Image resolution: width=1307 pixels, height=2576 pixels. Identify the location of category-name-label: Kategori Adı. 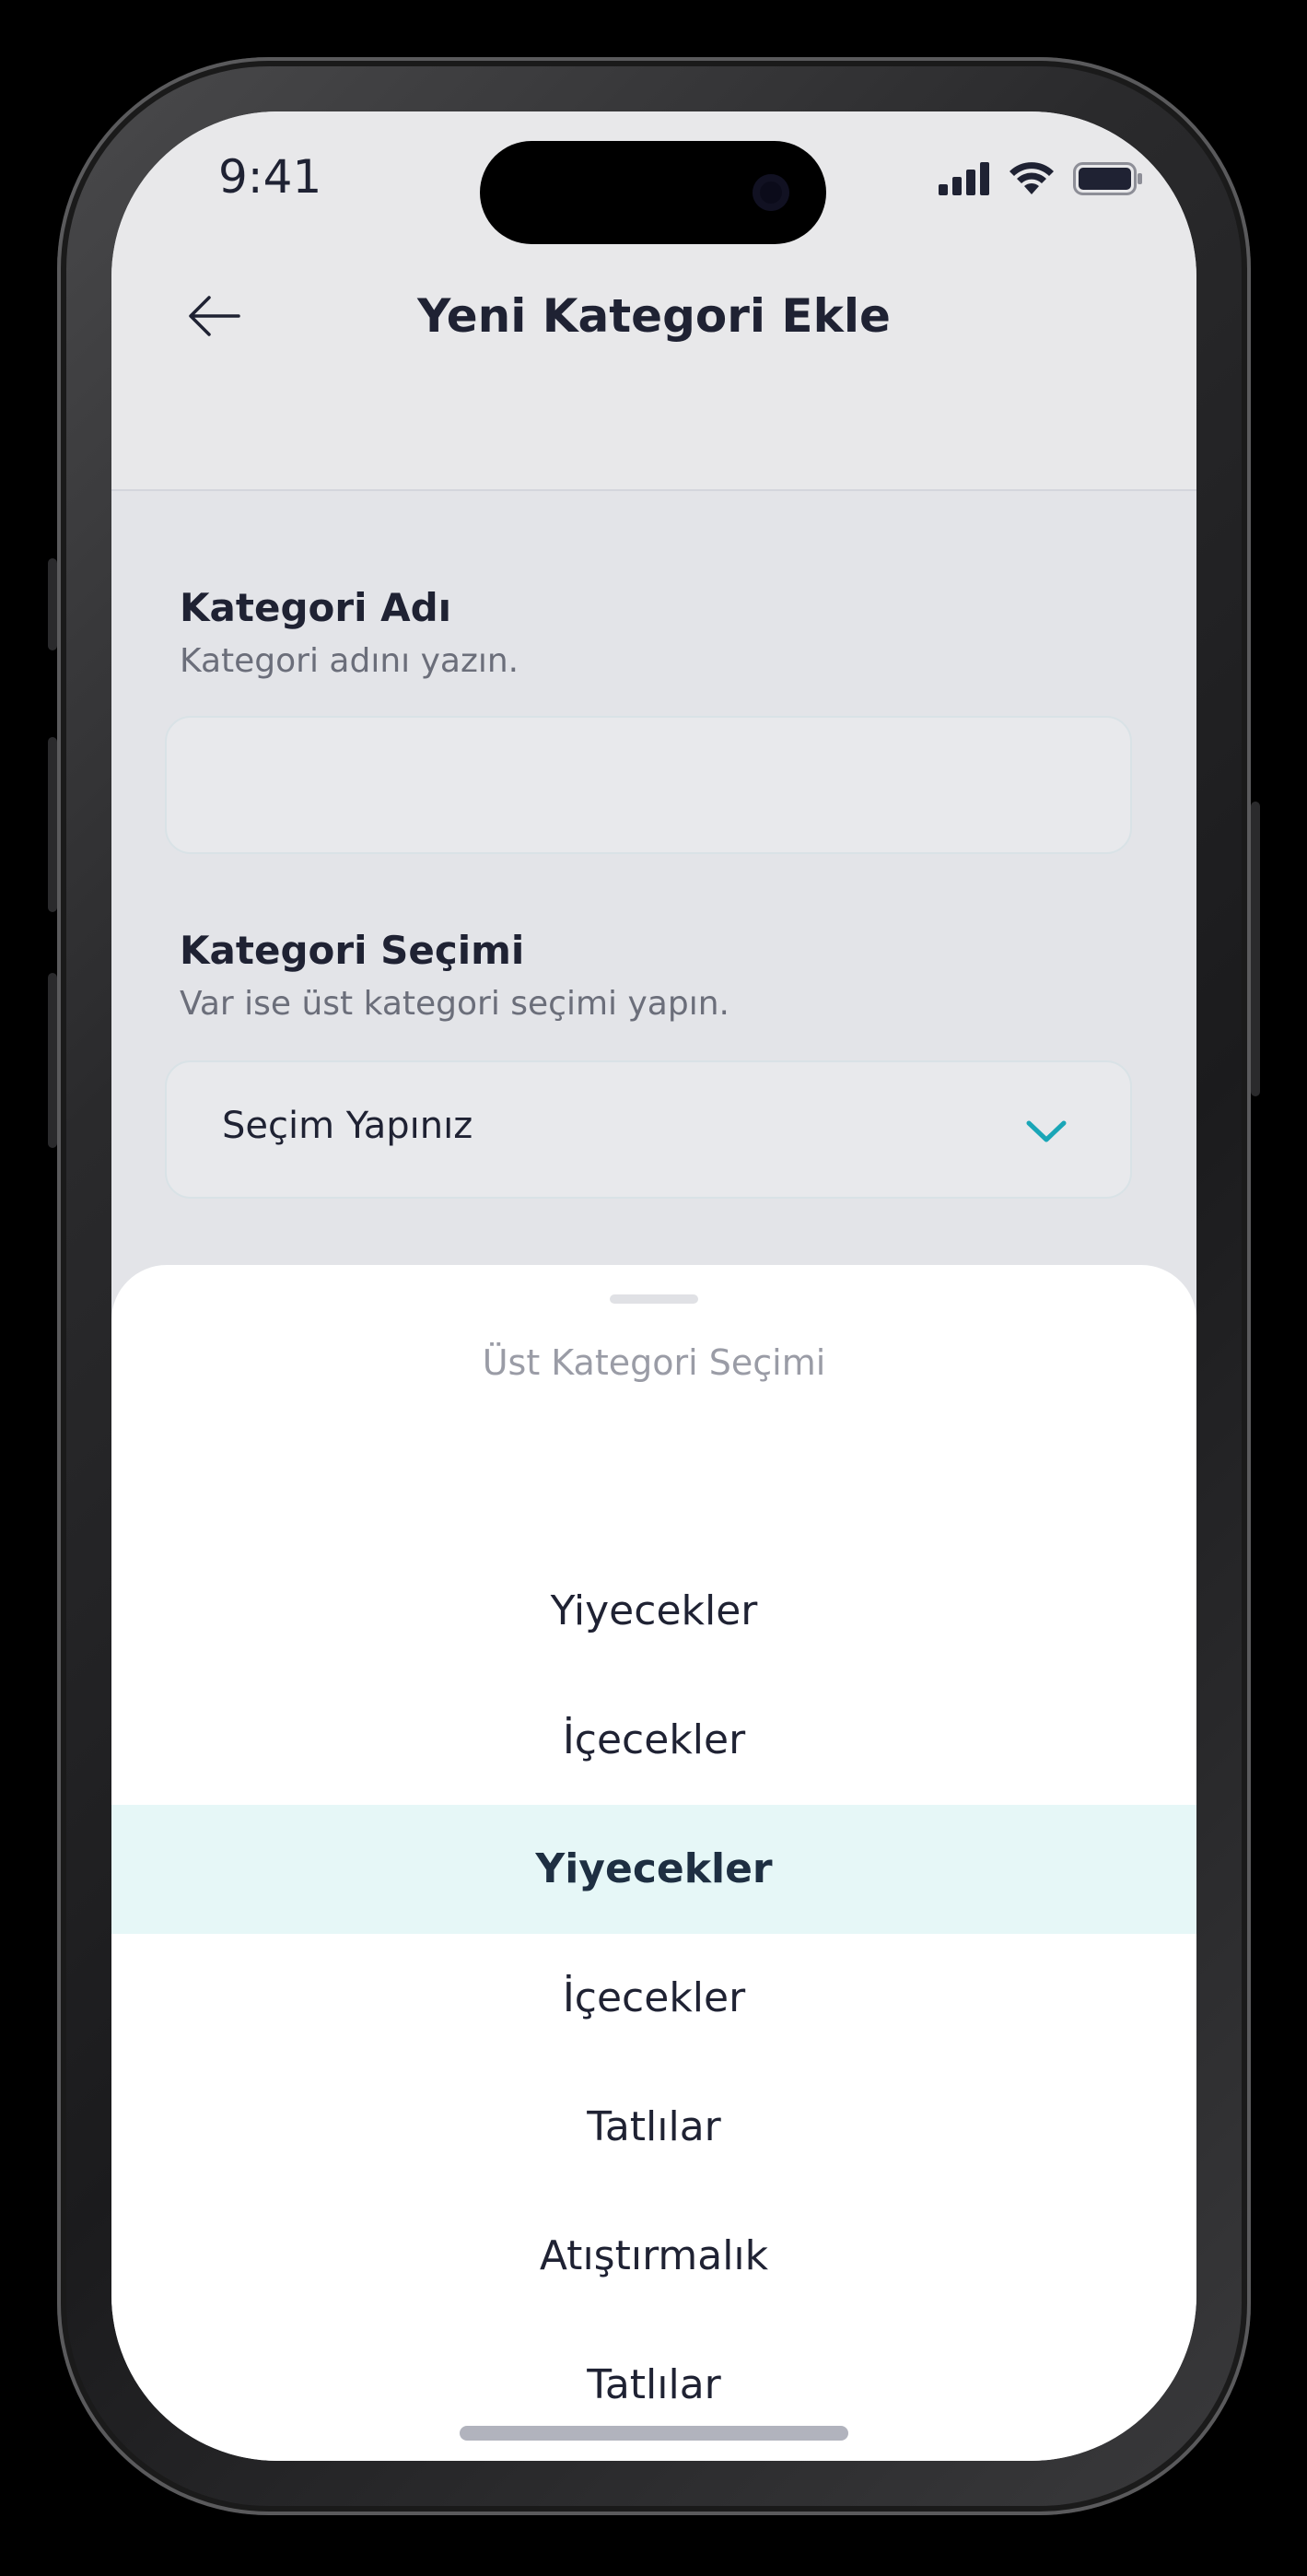
(316, 607).